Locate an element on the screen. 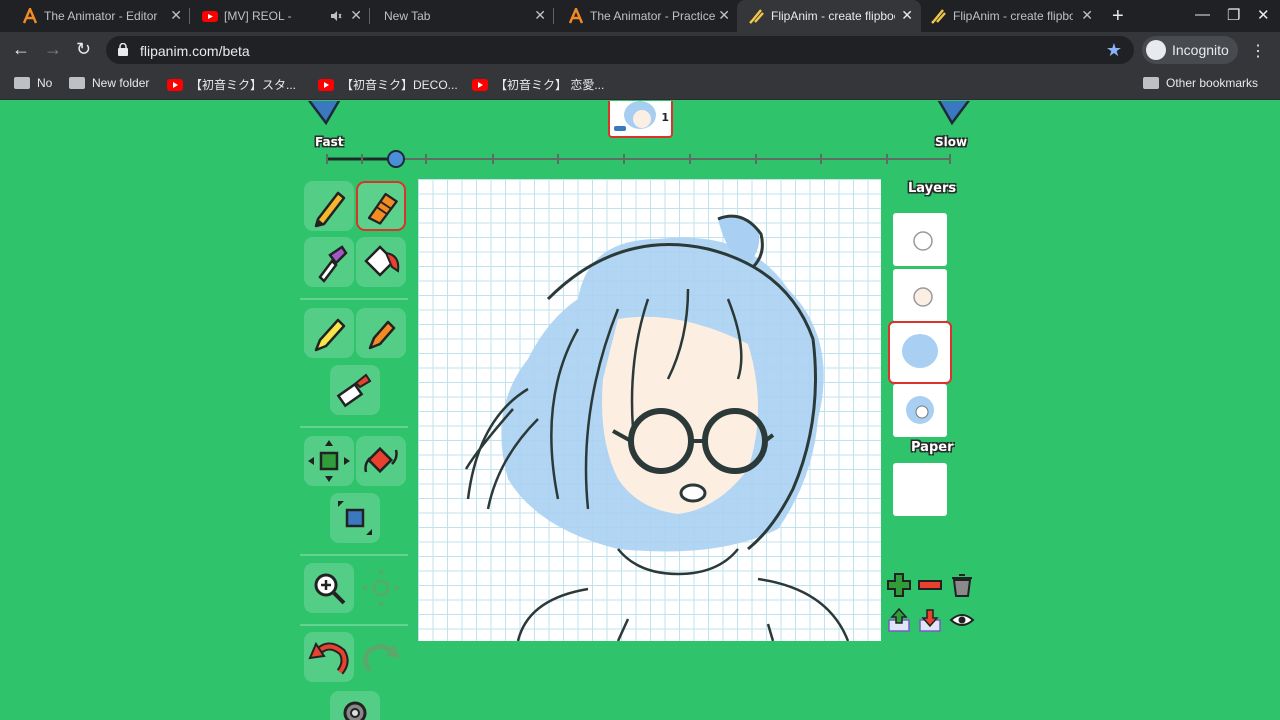 This screenshot has height=720, width=1280. pencil-icon is located at coordinates (330, 209).